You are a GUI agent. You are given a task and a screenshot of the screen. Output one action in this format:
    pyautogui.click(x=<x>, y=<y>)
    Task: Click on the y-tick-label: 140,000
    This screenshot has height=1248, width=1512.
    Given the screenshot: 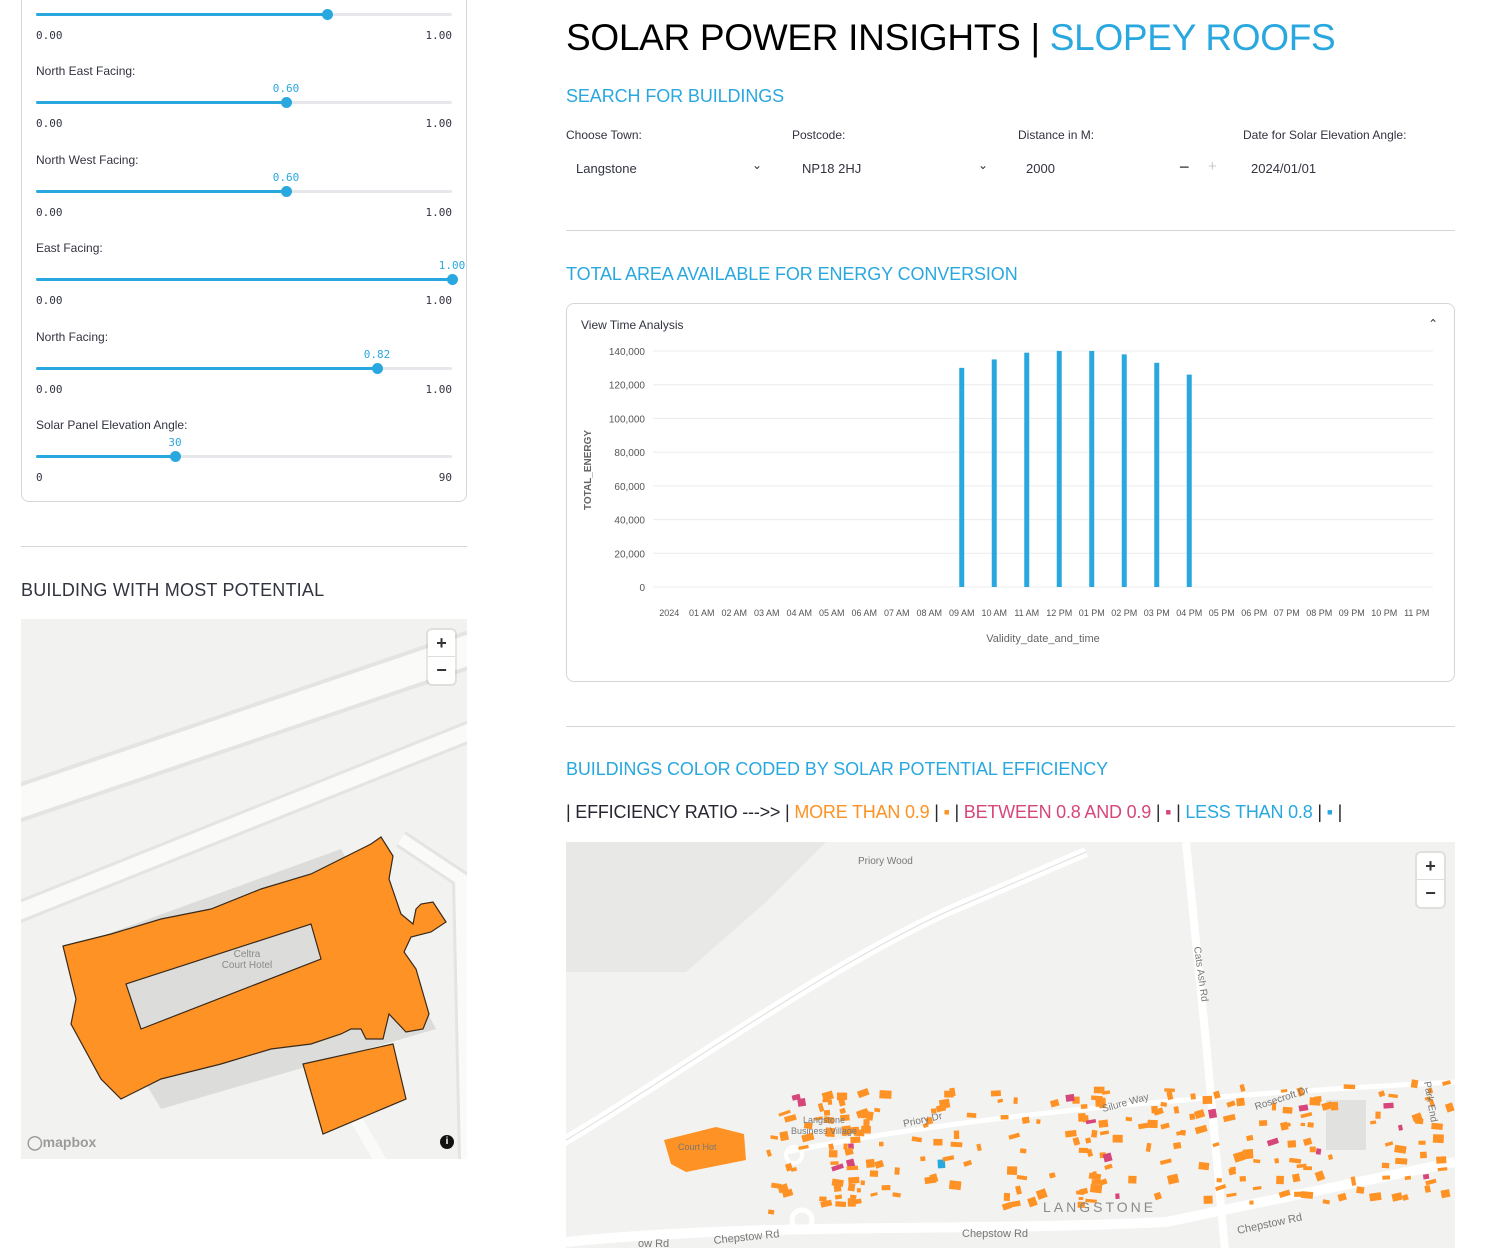 What is the action you would take?
    pyautogui.click(x=627, y=352)
    